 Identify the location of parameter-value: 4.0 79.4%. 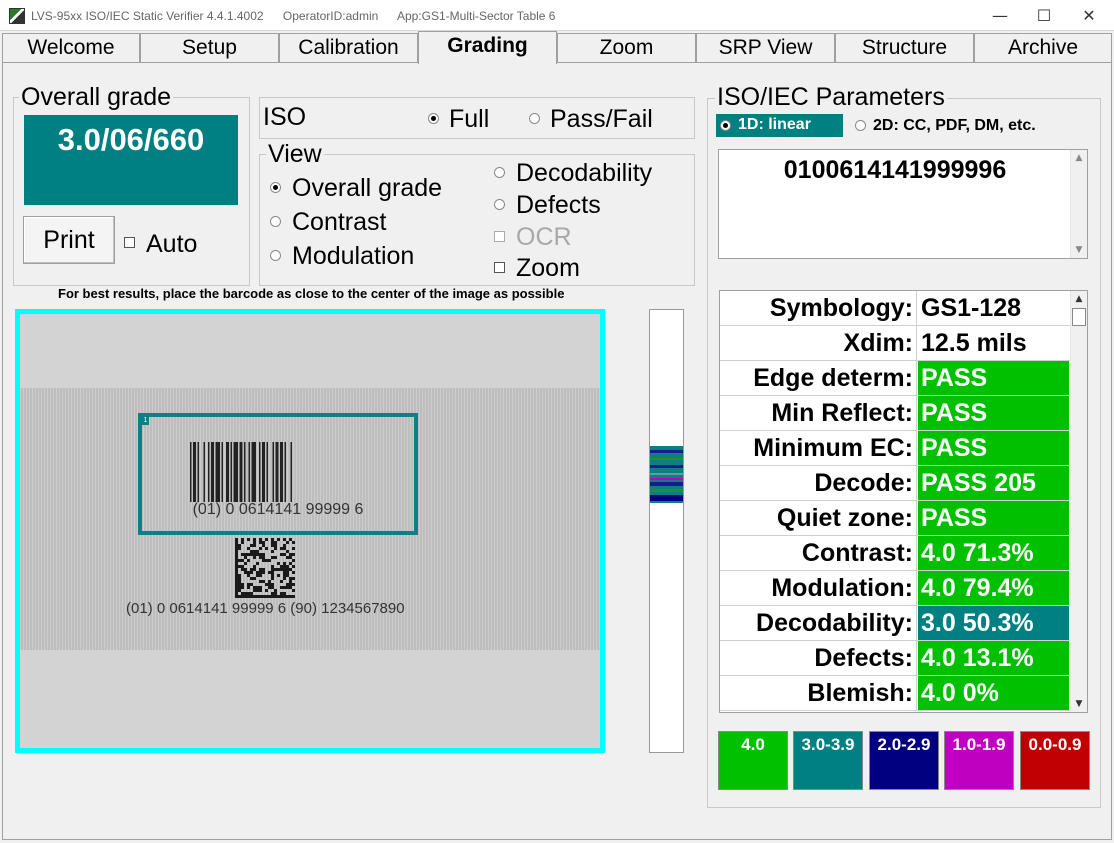
(993, 588).